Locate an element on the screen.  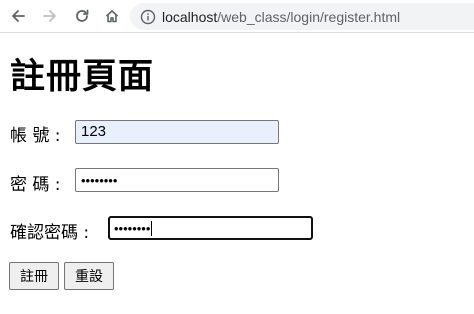
reload-icon is located at coordinates (82, 15).